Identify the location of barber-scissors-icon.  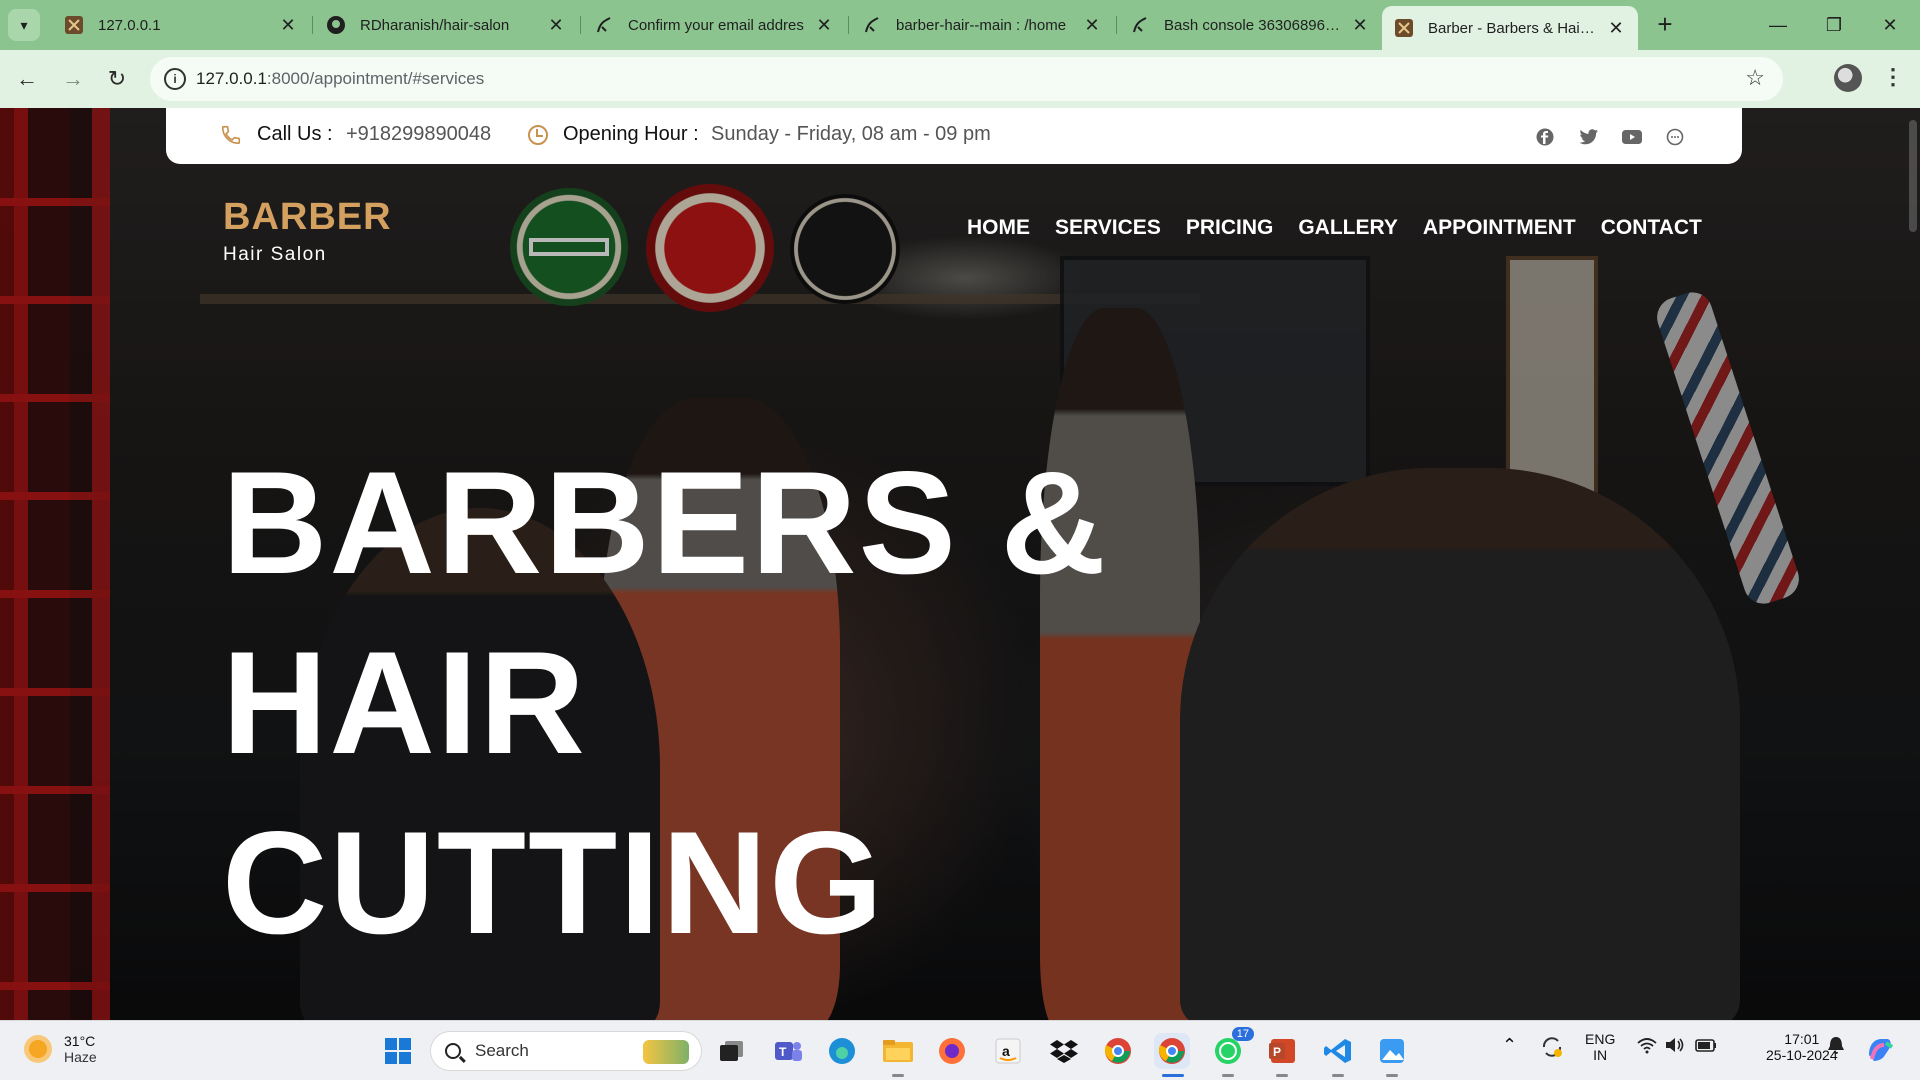
(1404, 28).